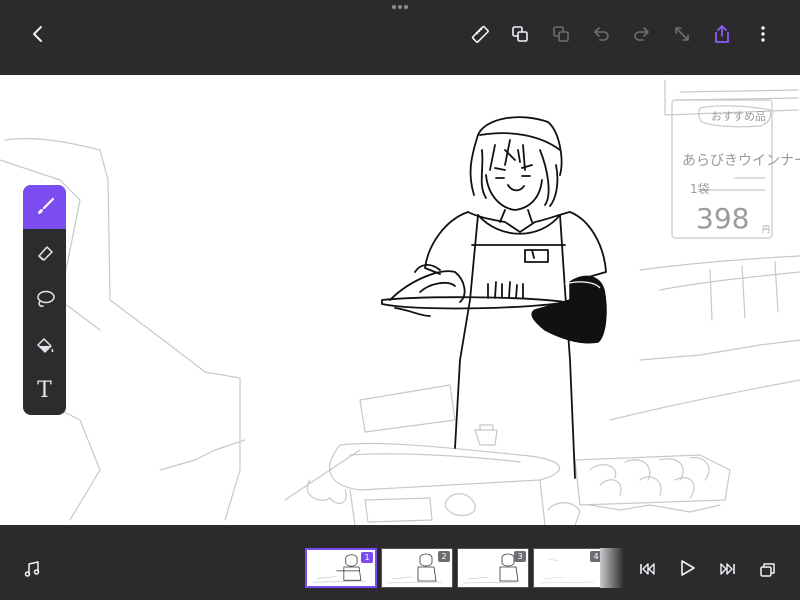 This screenshot has height=600, width=800. I want to click on frame-thumbnail: 3, so click(493, 568).